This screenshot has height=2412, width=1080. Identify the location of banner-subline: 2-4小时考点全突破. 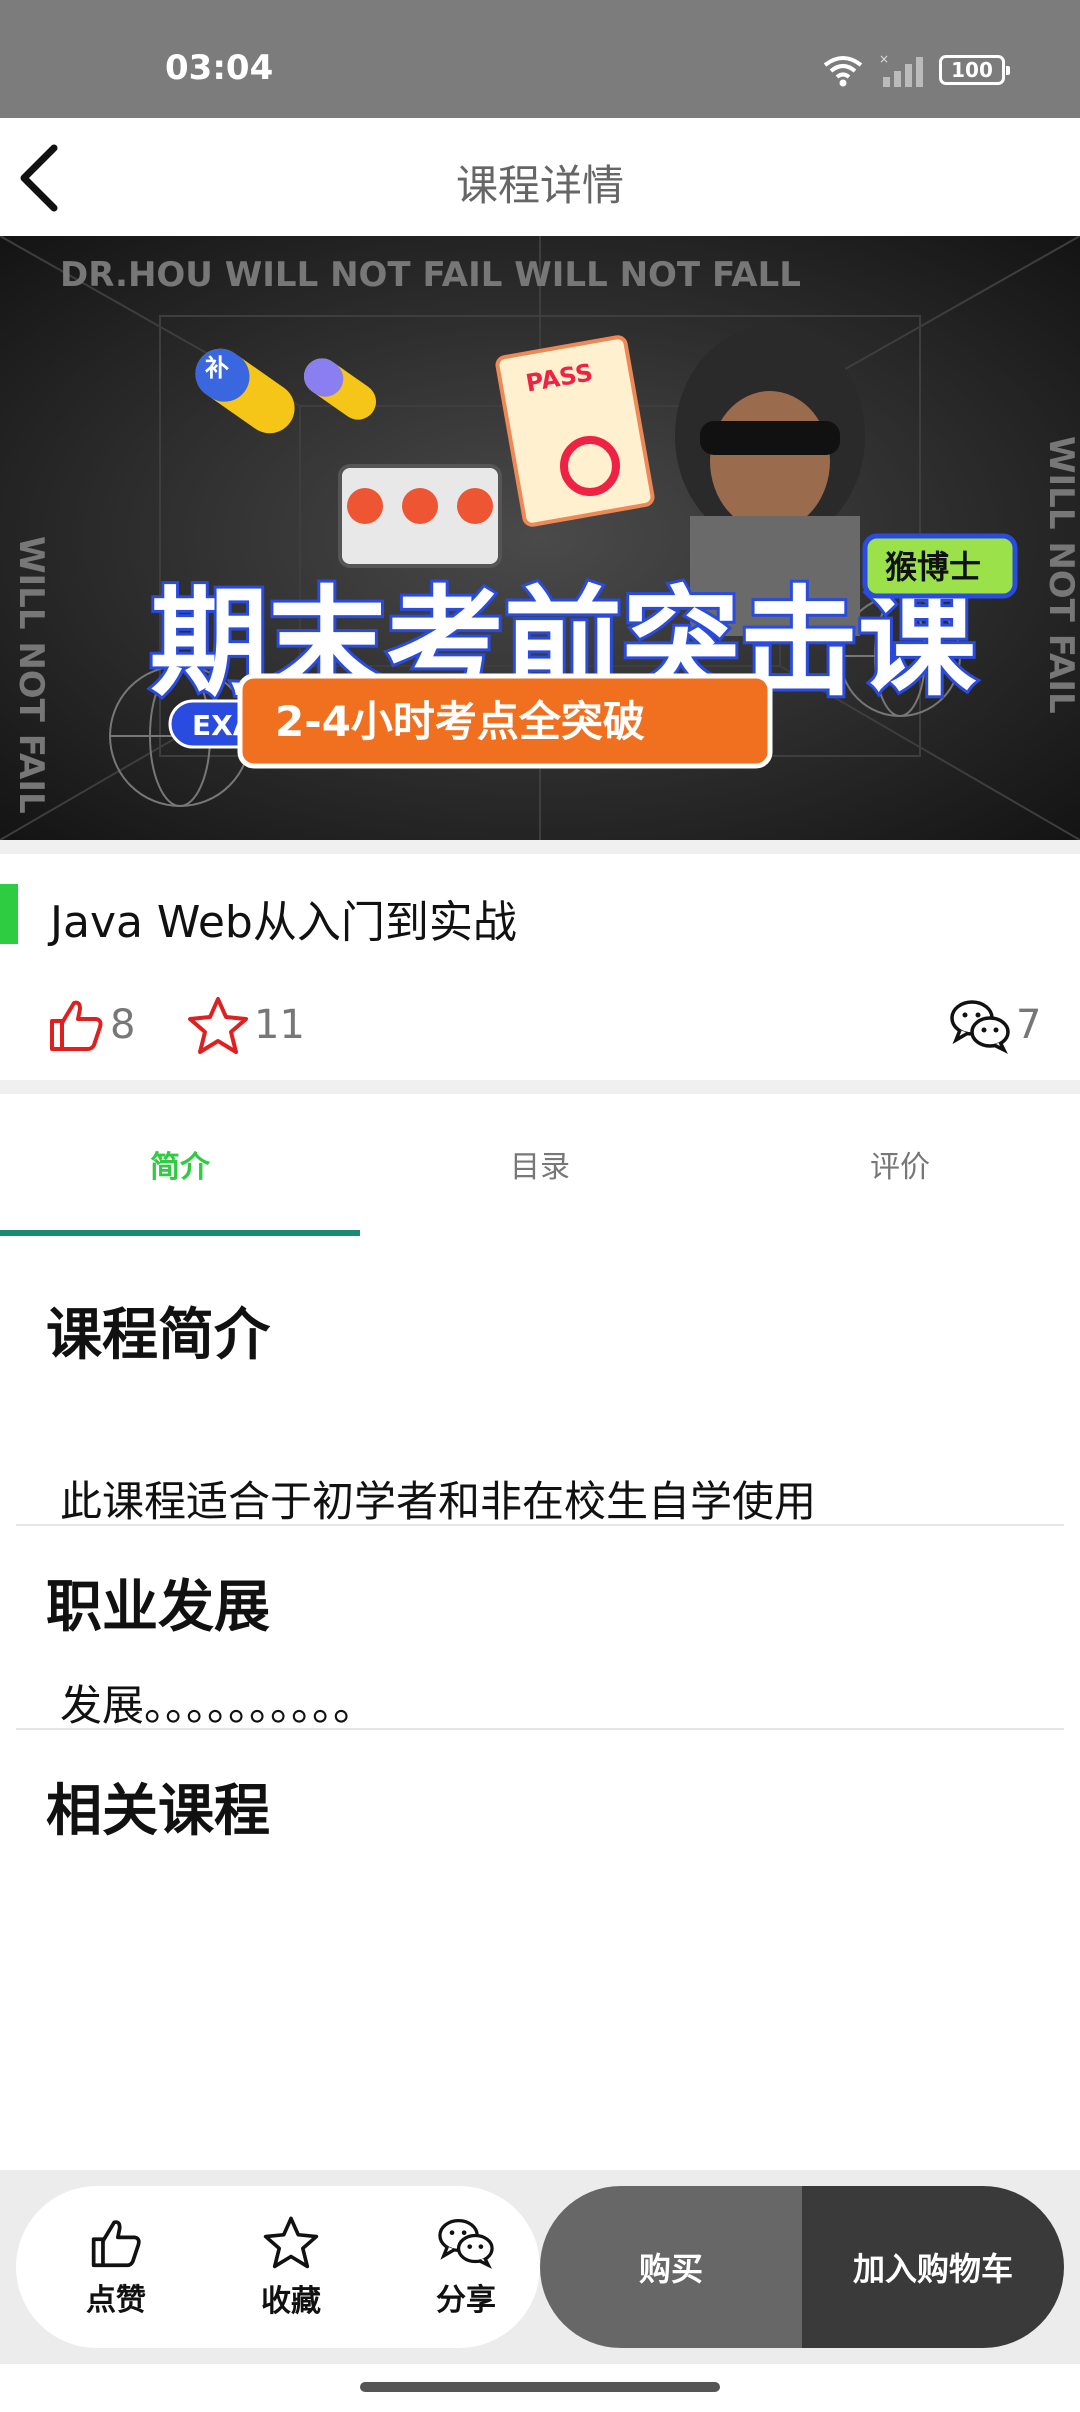
(460, 721).